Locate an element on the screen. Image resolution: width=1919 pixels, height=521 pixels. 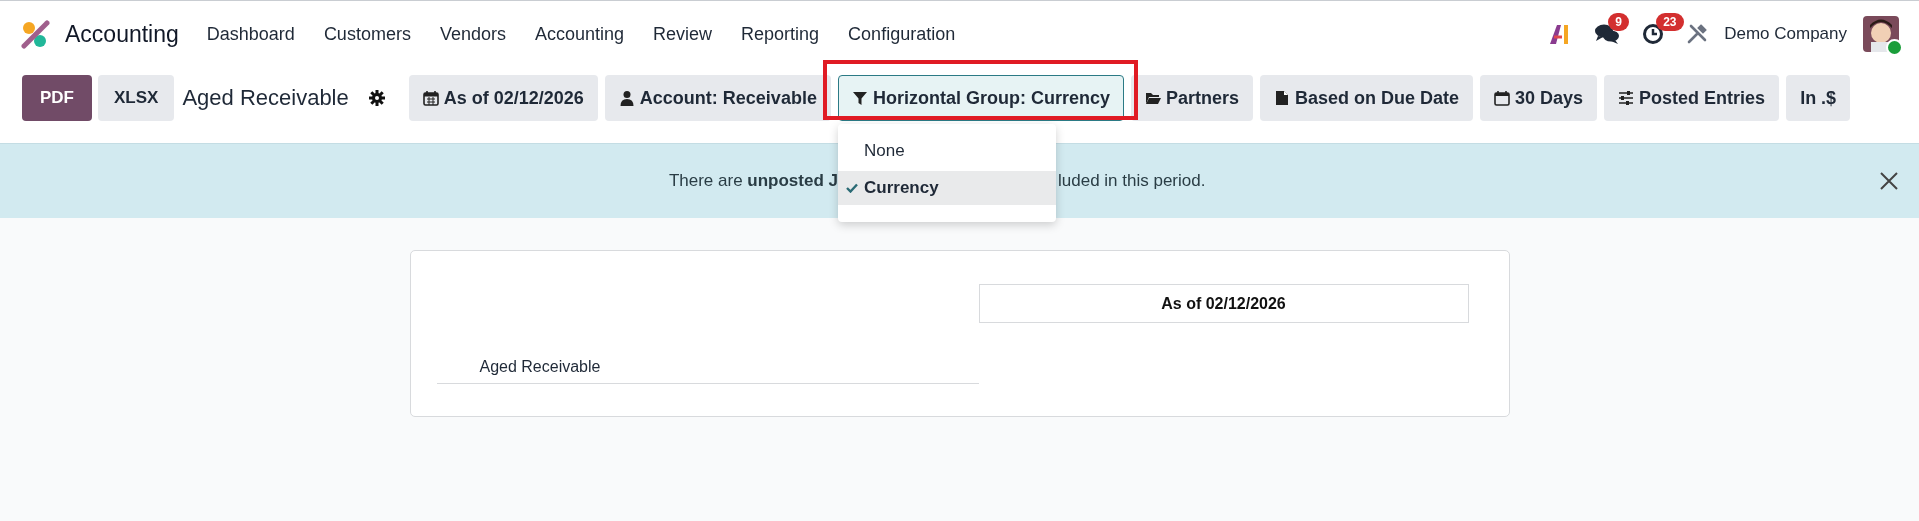
notification-badge: 9 is located at coordinates (1618, 22).